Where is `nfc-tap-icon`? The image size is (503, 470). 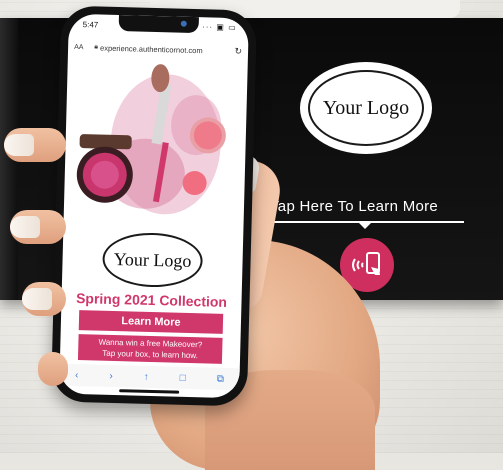
nfc-tap-icon is located at coordinates (366, 263).